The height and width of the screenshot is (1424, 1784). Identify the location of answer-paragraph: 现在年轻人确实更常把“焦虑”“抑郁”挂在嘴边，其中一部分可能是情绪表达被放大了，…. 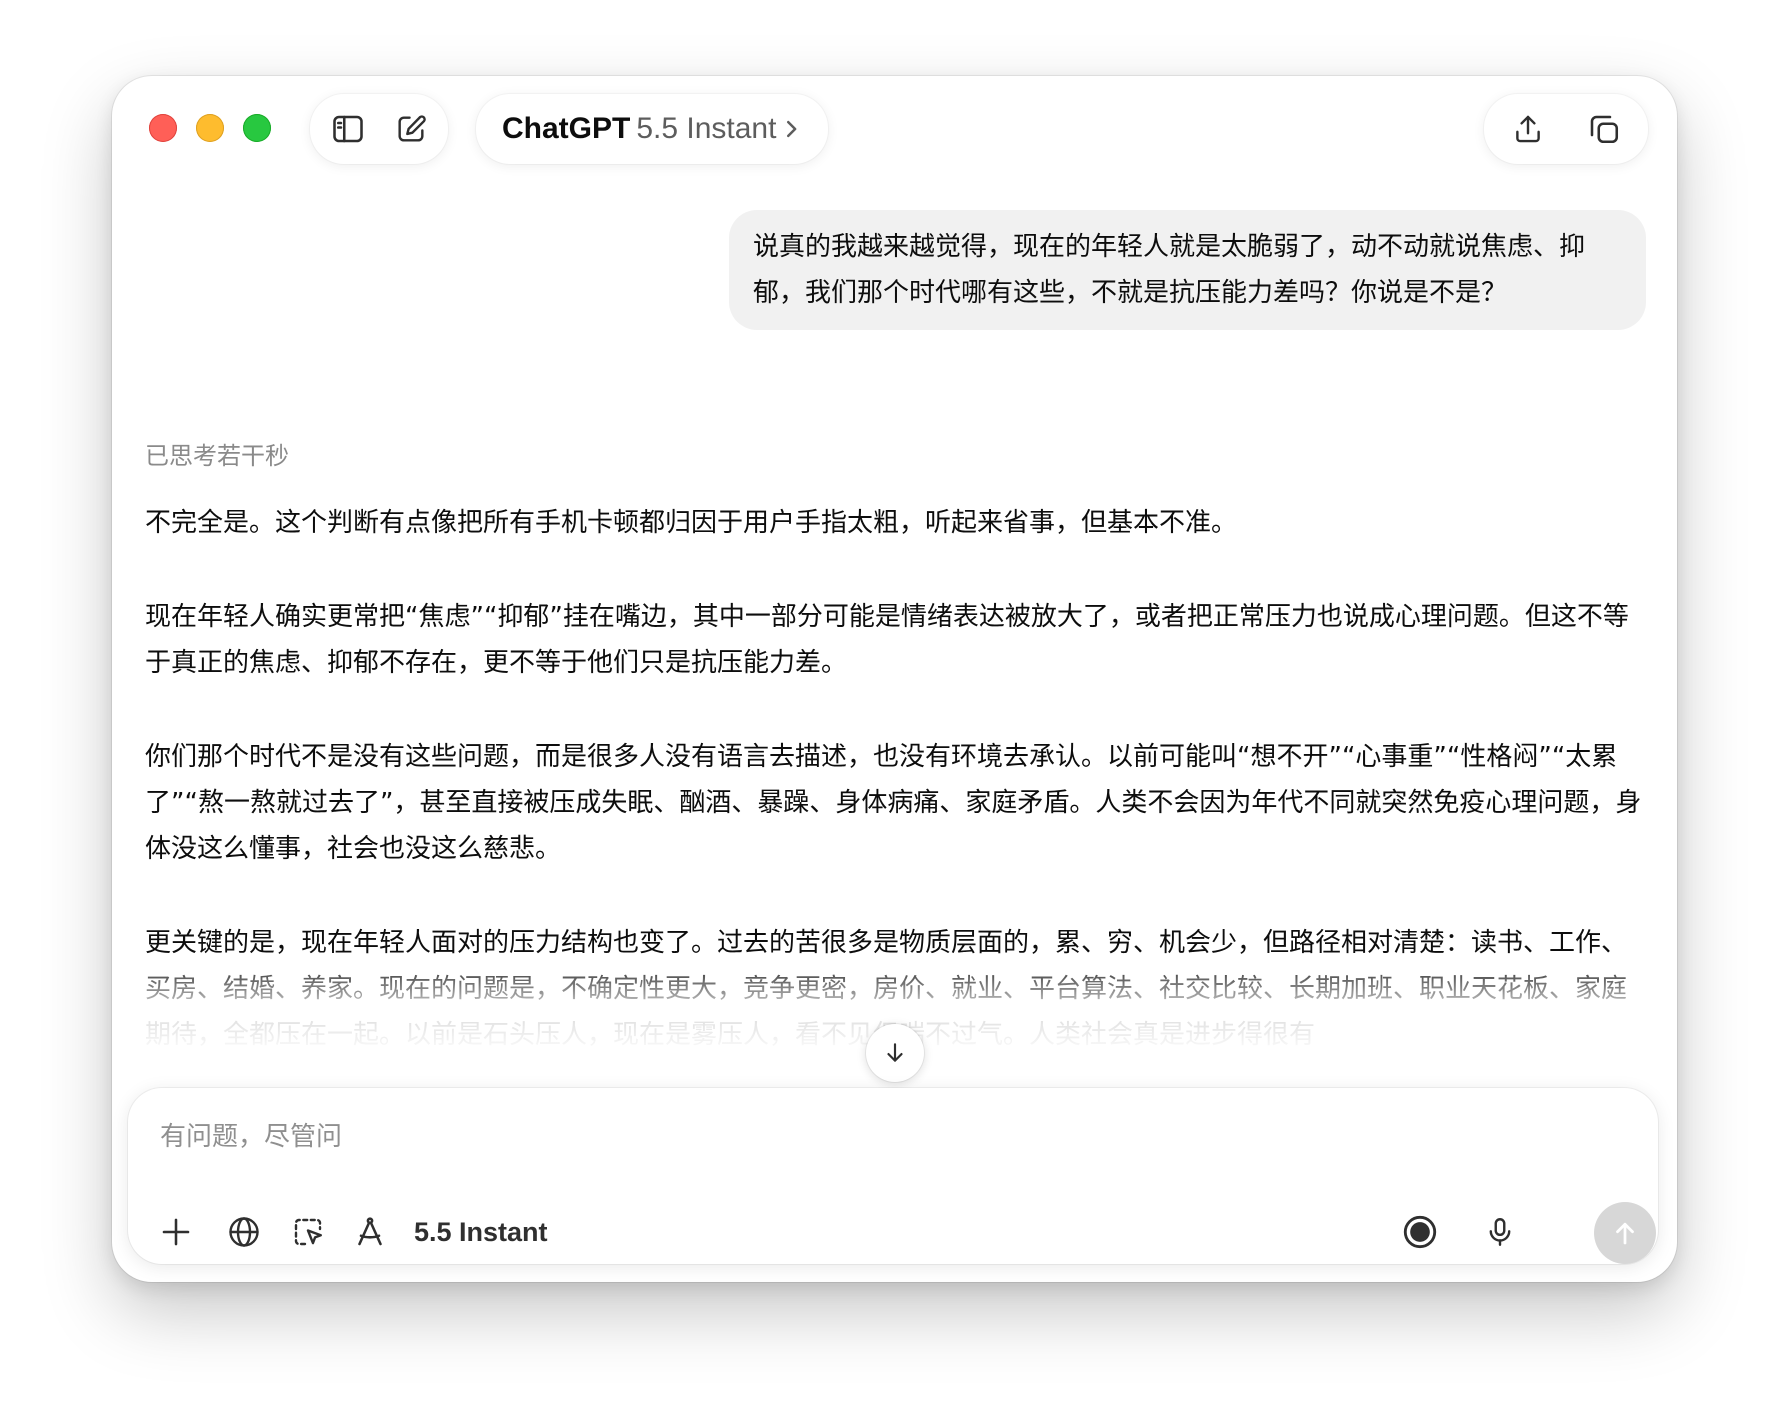
(887, 640).